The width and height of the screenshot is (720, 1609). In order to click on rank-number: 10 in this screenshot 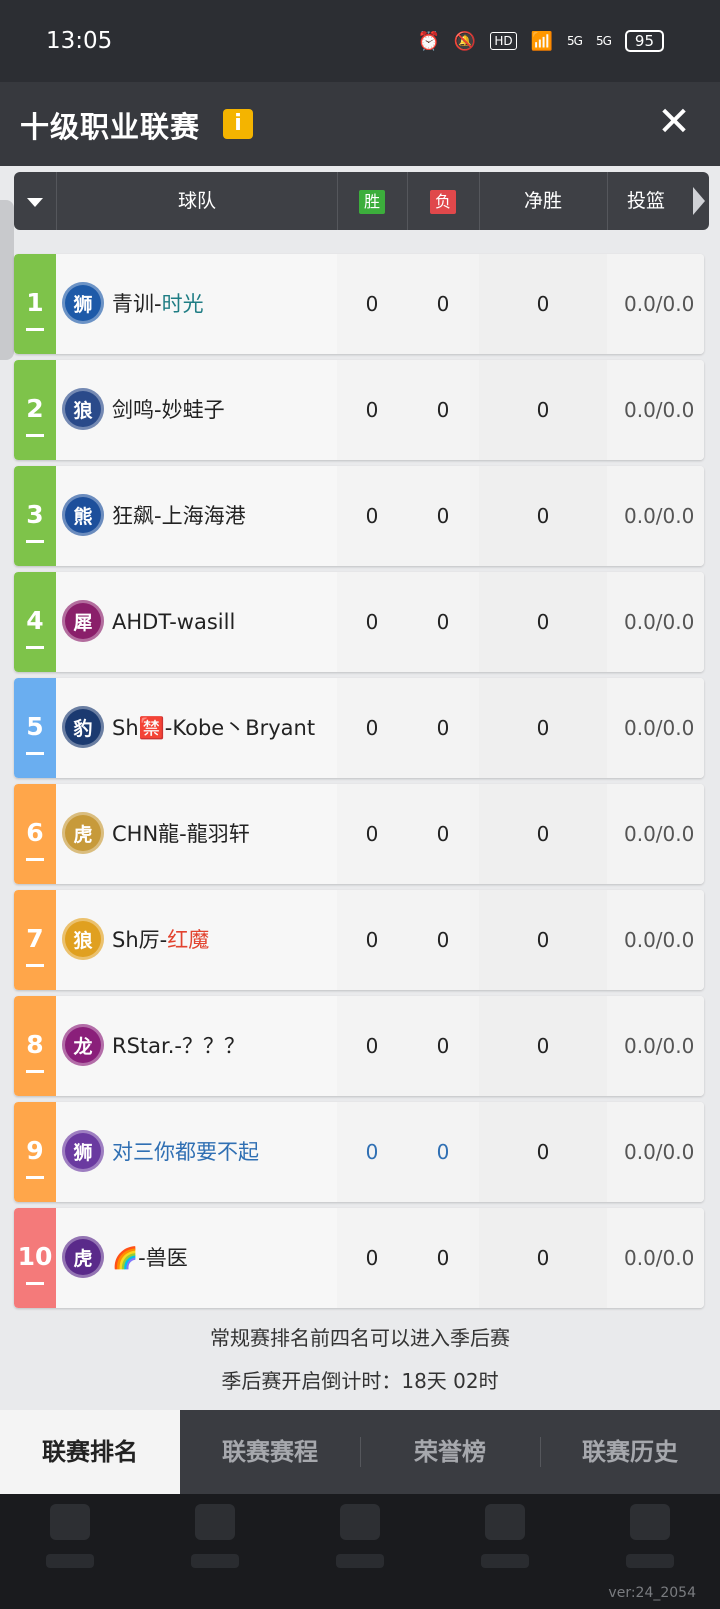, I will do `click(35, 1256)`.